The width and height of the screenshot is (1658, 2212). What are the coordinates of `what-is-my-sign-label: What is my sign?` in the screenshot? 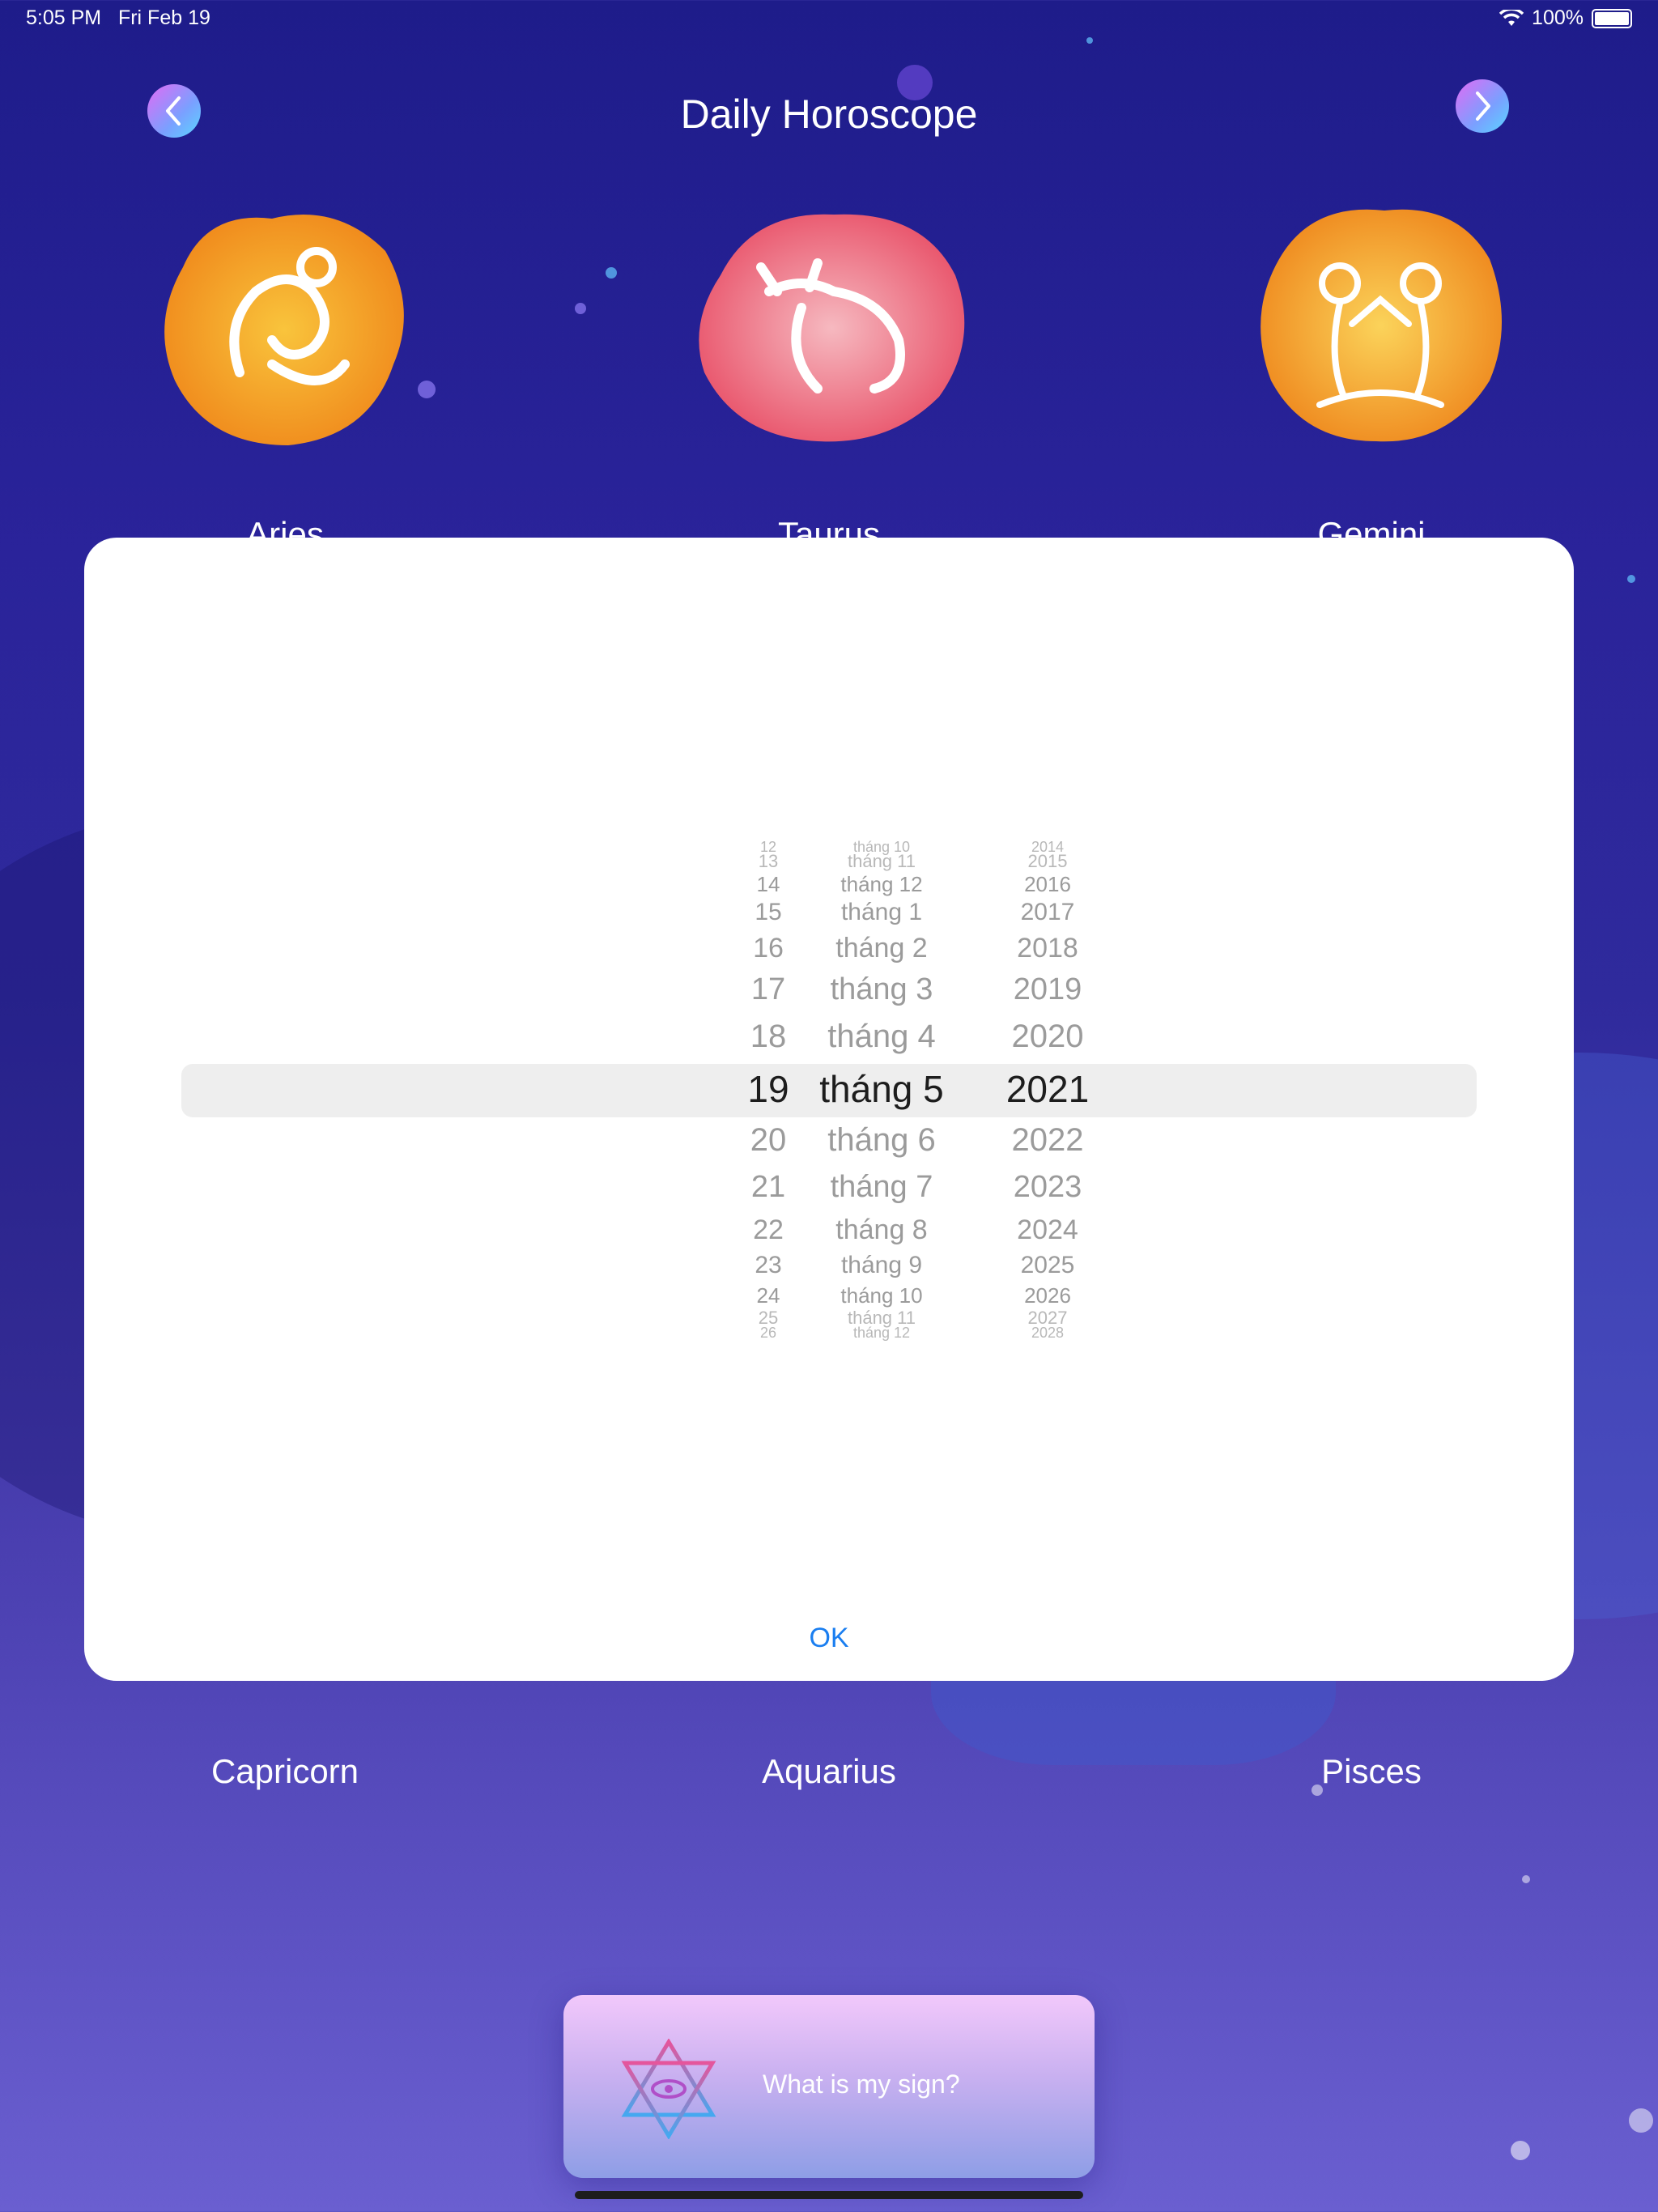 It's located at (861, 2084).